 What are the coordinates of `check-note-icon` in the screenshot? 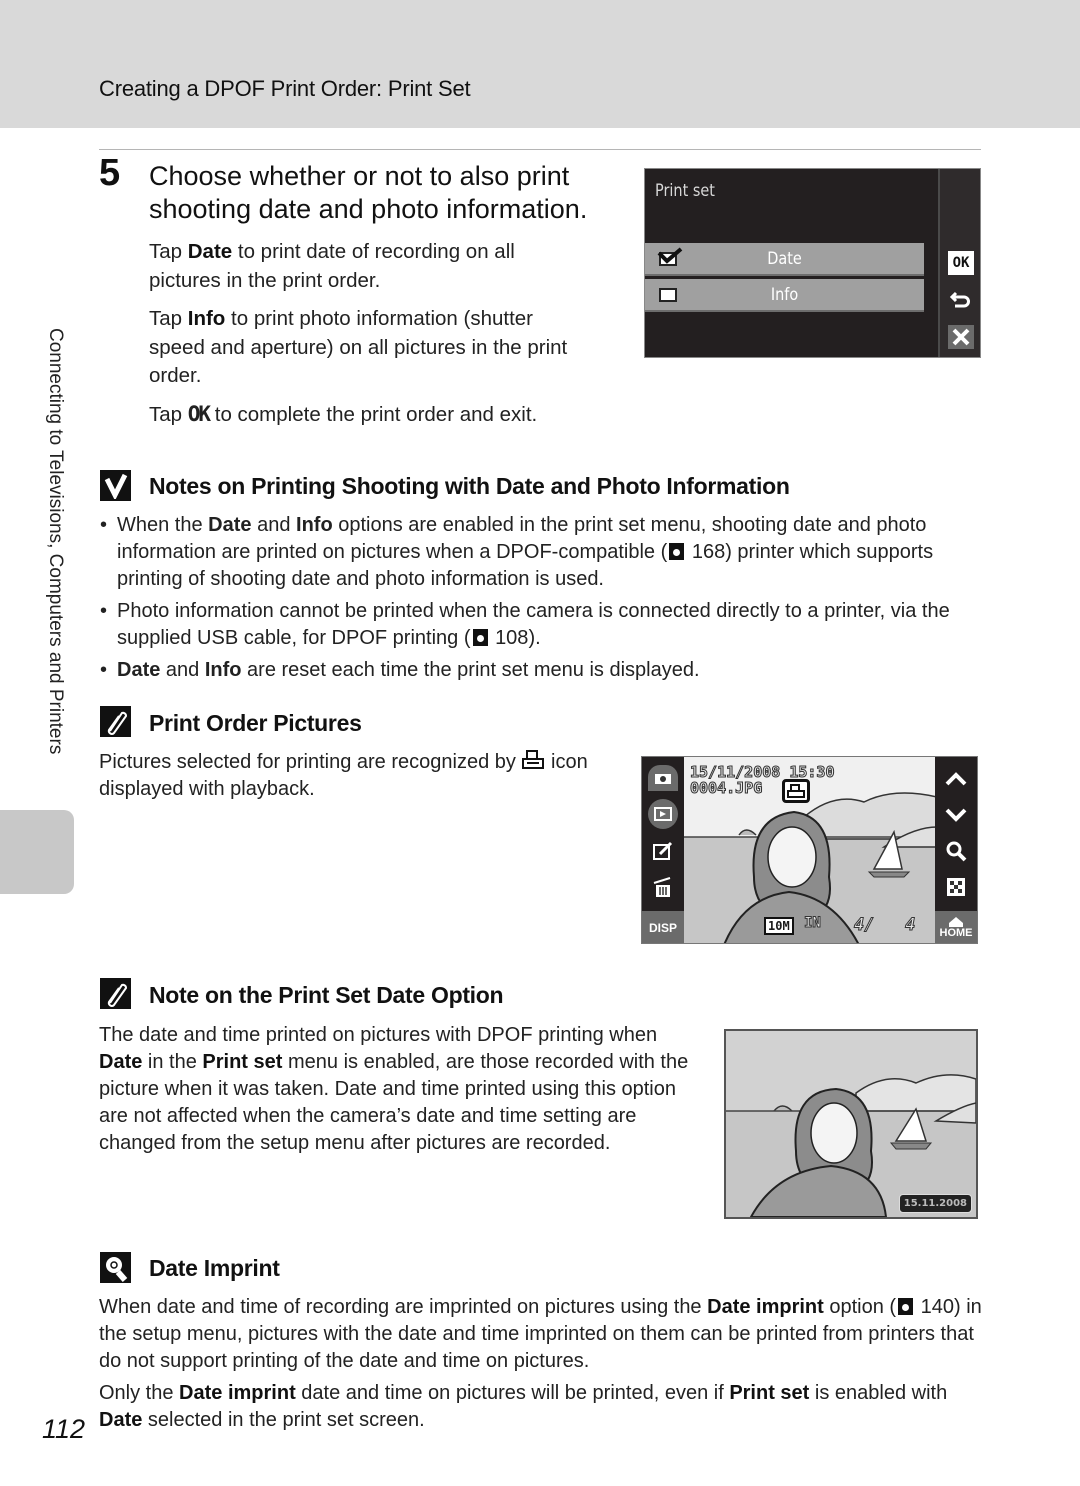 It's located at (115, 485).